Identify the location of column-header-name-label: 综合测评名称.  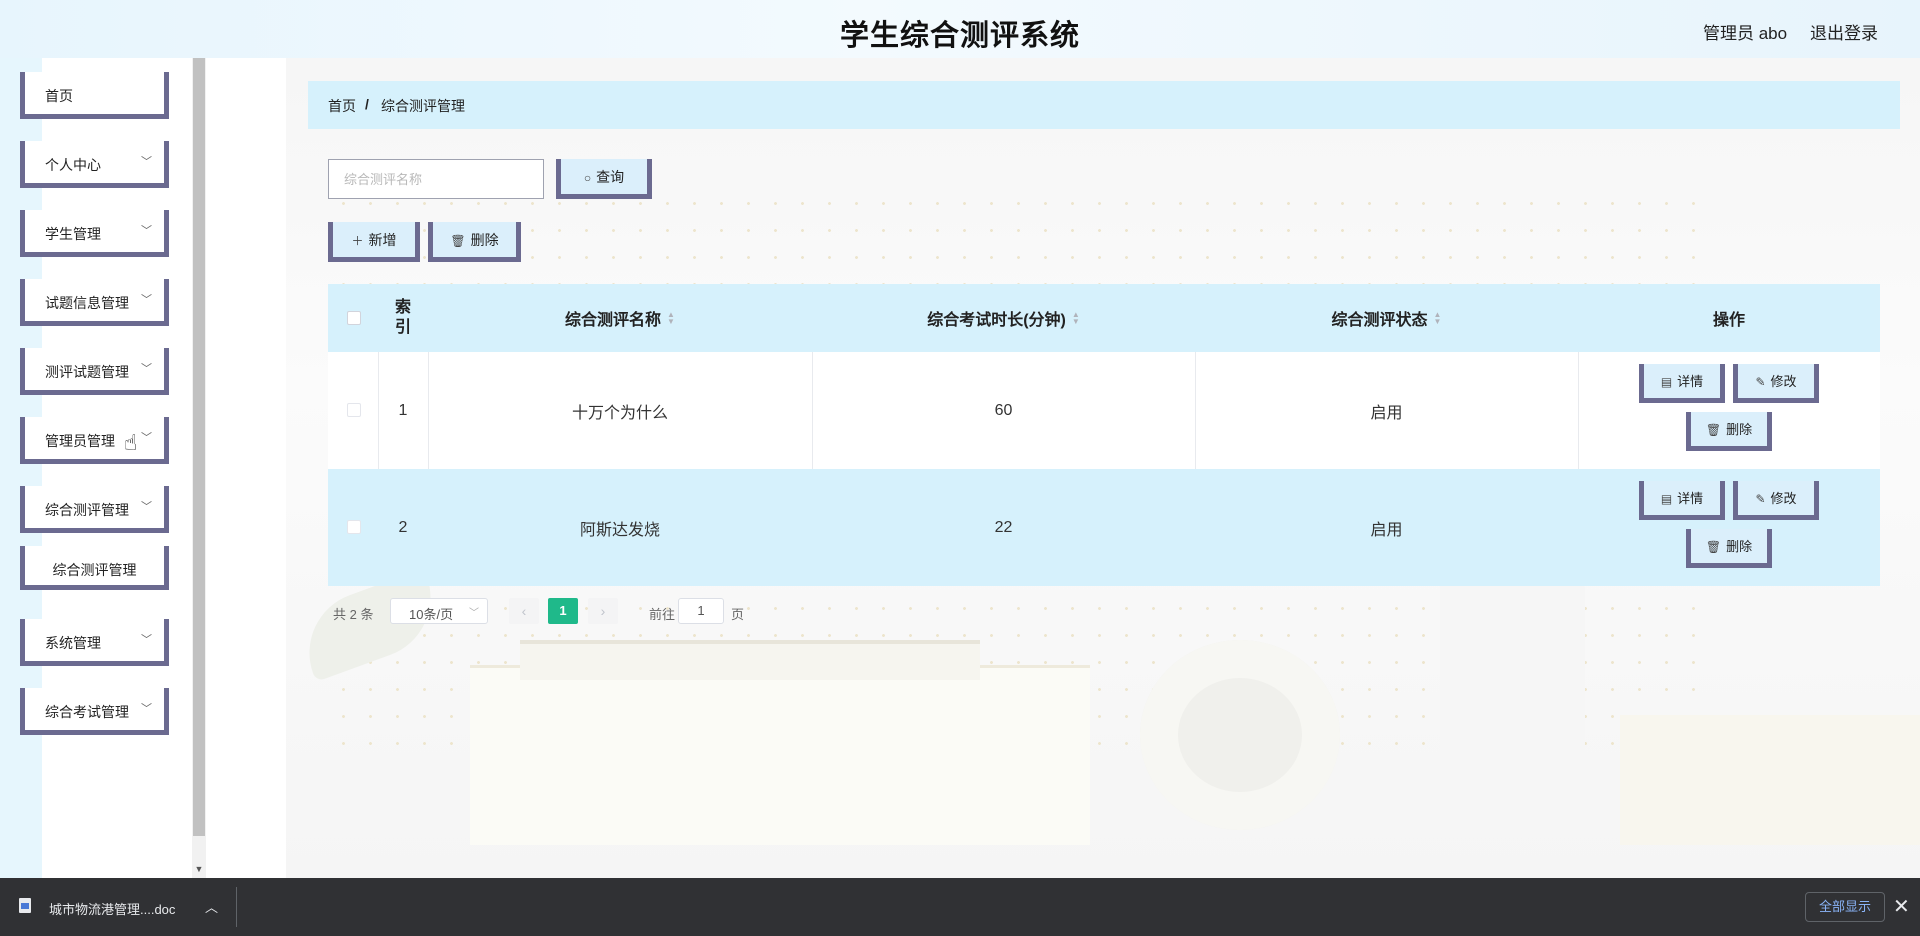
(613, 320).